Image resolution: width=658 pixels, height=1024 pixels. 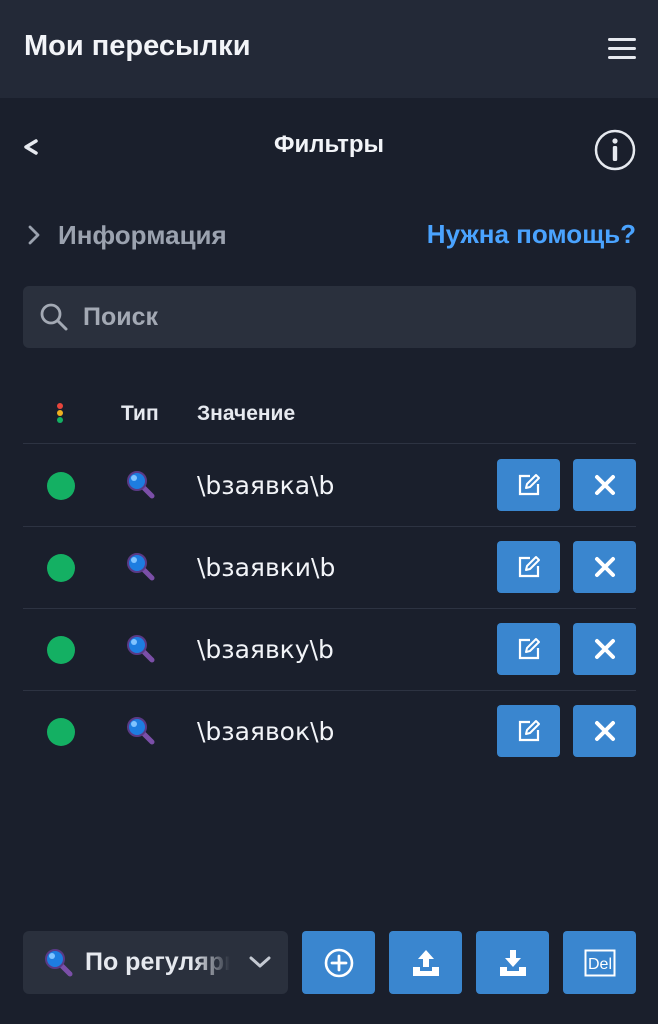 What do you see at coordinates (60, 413) in the screenshot?
I see `traffic-light-icon` at bounding box center [60, 413].